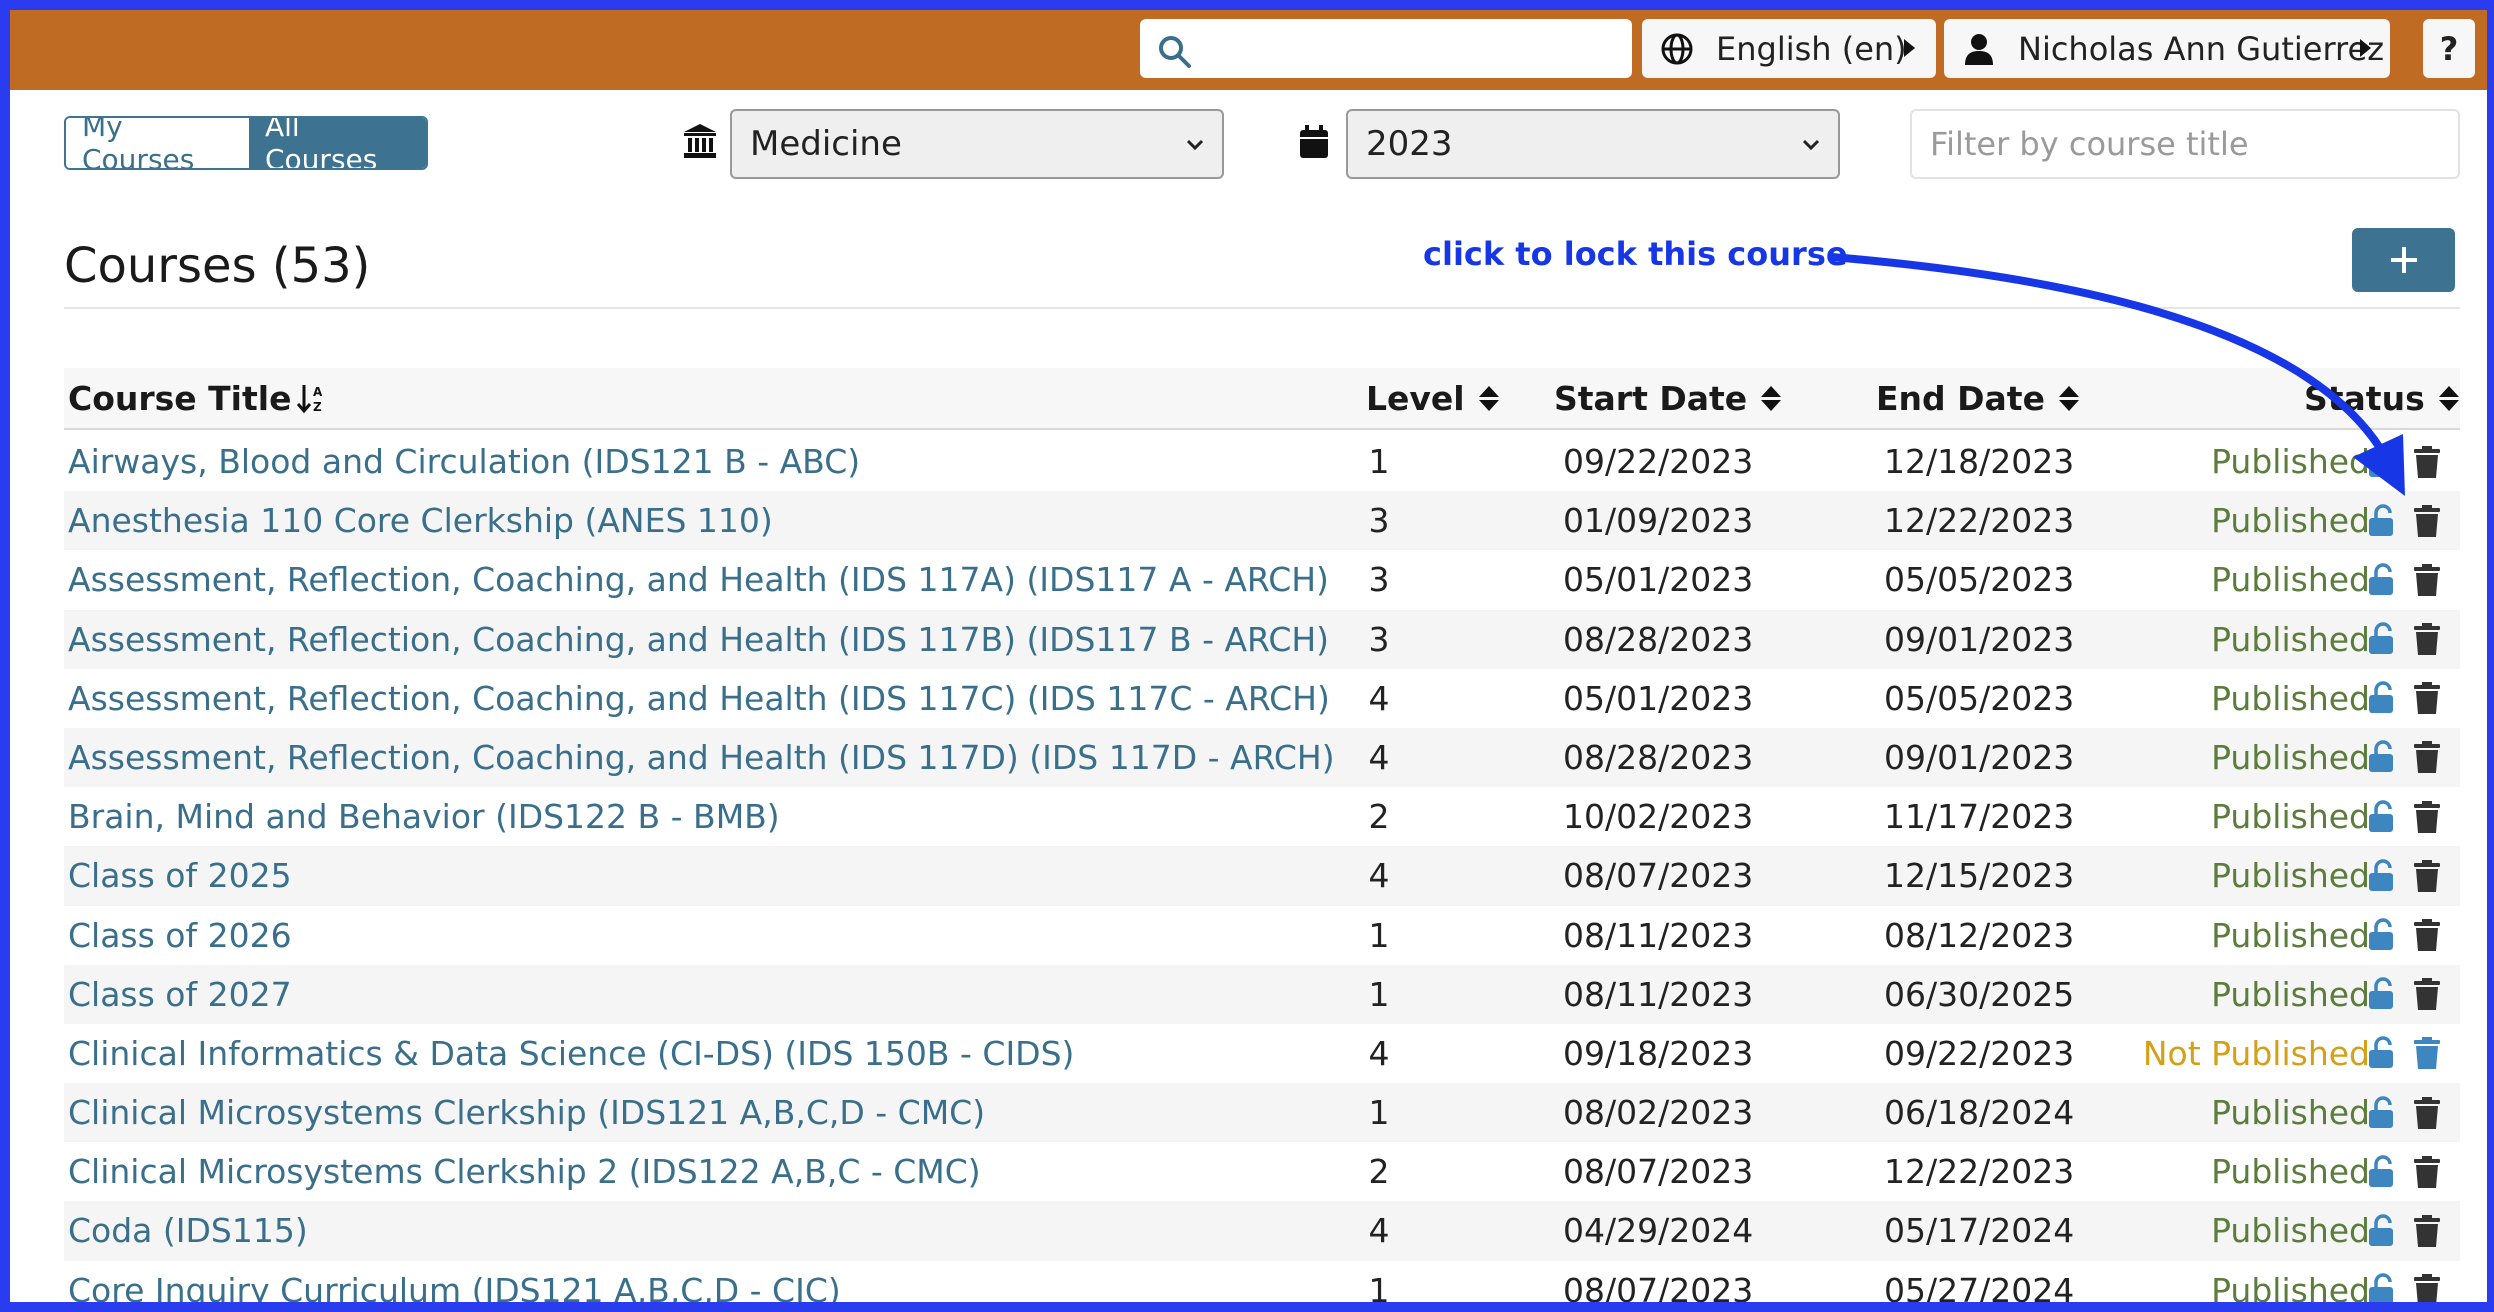 Image resolution: width=2494 pixels, height=1312 pixels. What do you see at coordinates (1432, 398) in the screenshot?
I see `column-header-level: Level` at bounding box center [1432, 398].